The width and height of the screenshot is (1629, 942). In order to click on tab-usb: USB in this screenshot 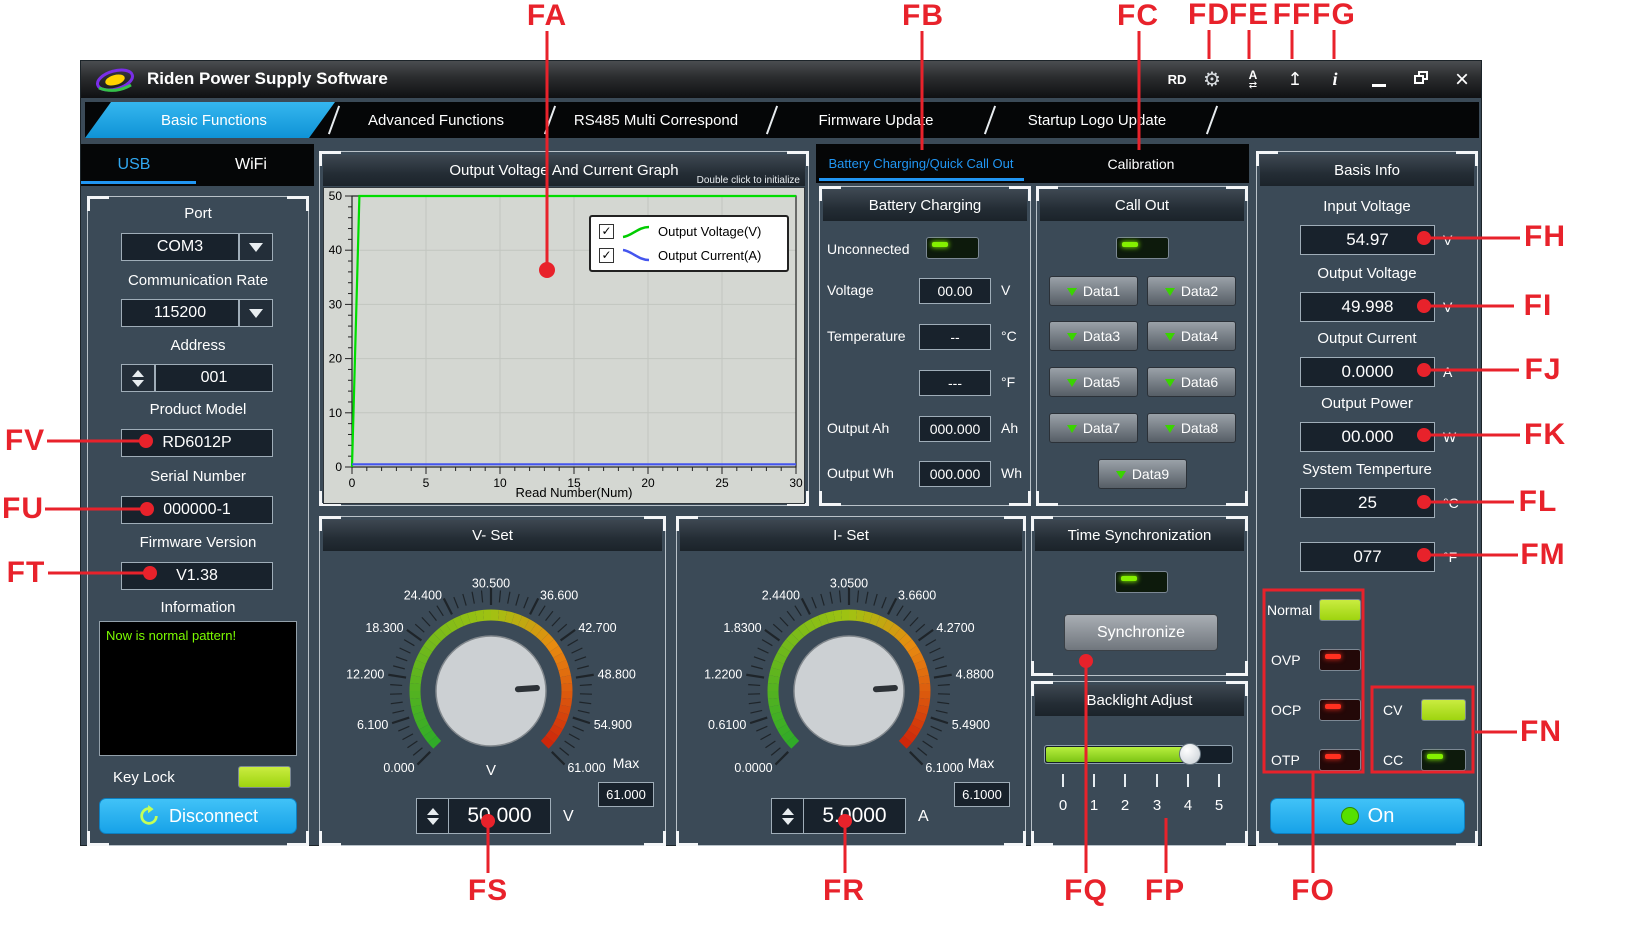, I will do `click(134, 165)`.